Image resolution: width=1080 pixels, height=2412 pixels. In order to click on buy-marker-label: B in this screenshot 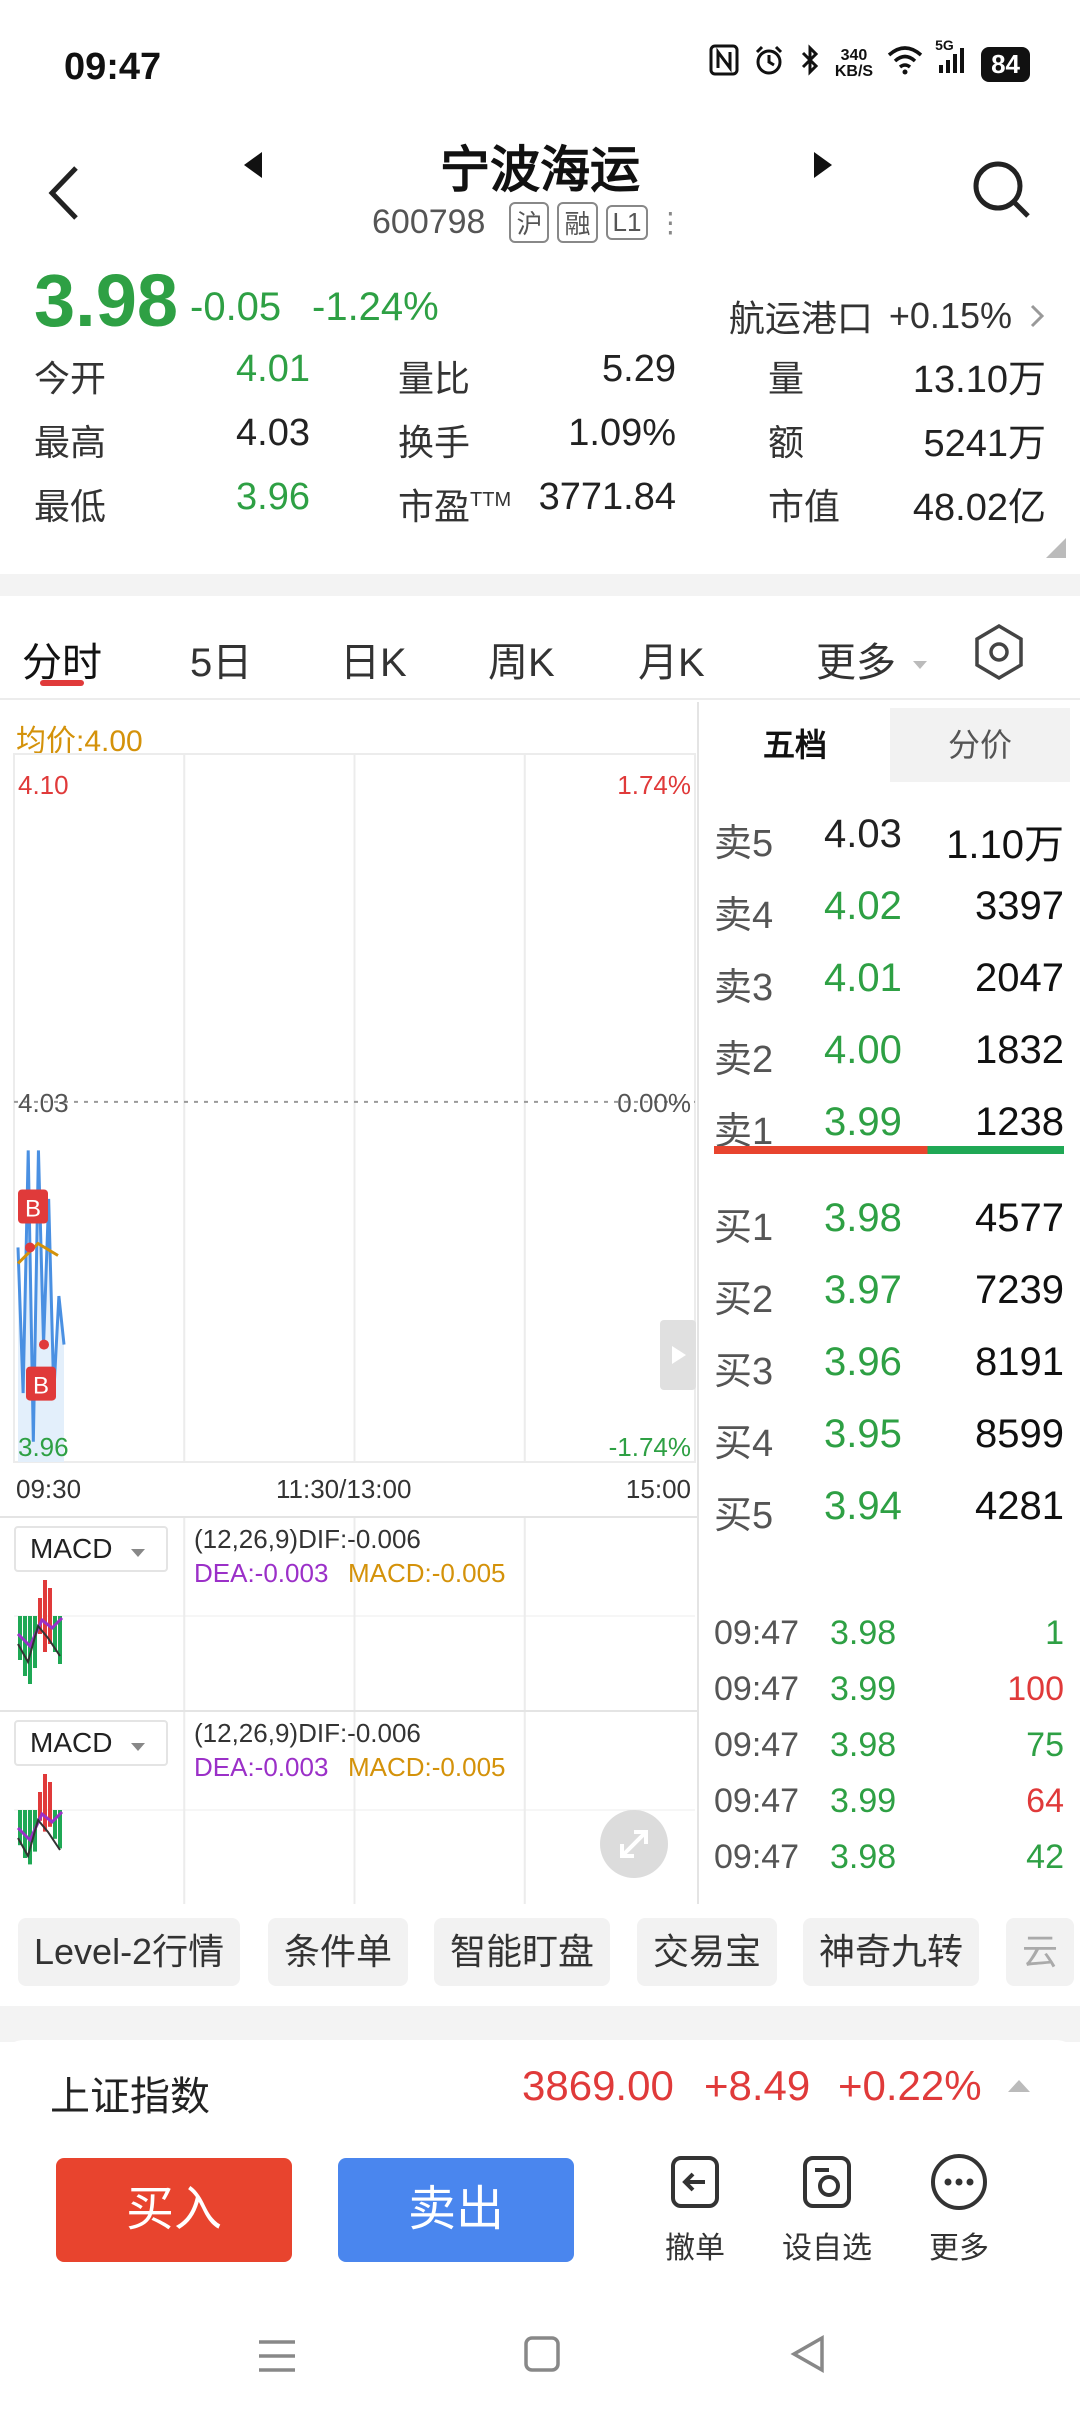, I will do `click(41, 1386)`.